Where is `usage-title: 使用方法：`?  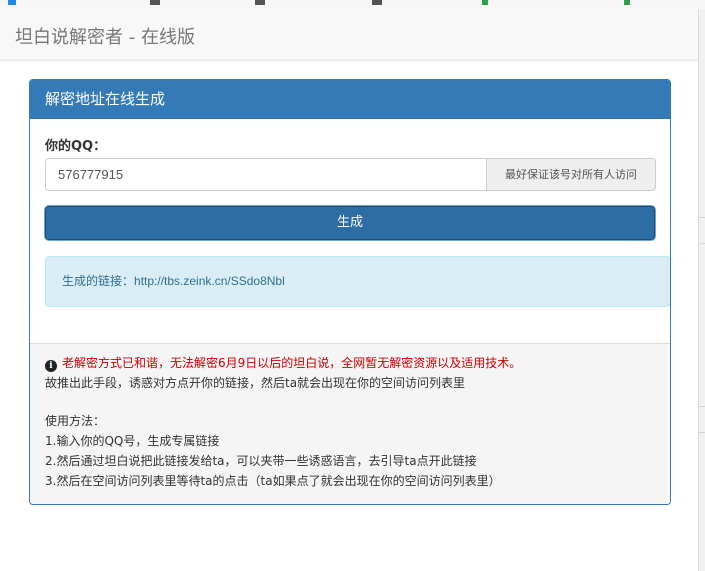 usage-title: 使用方法： is located at coordinates (75, 421).